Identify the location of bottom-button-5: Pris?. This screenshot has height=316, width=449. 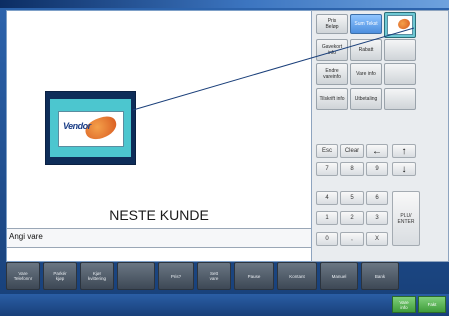
(176, 276).